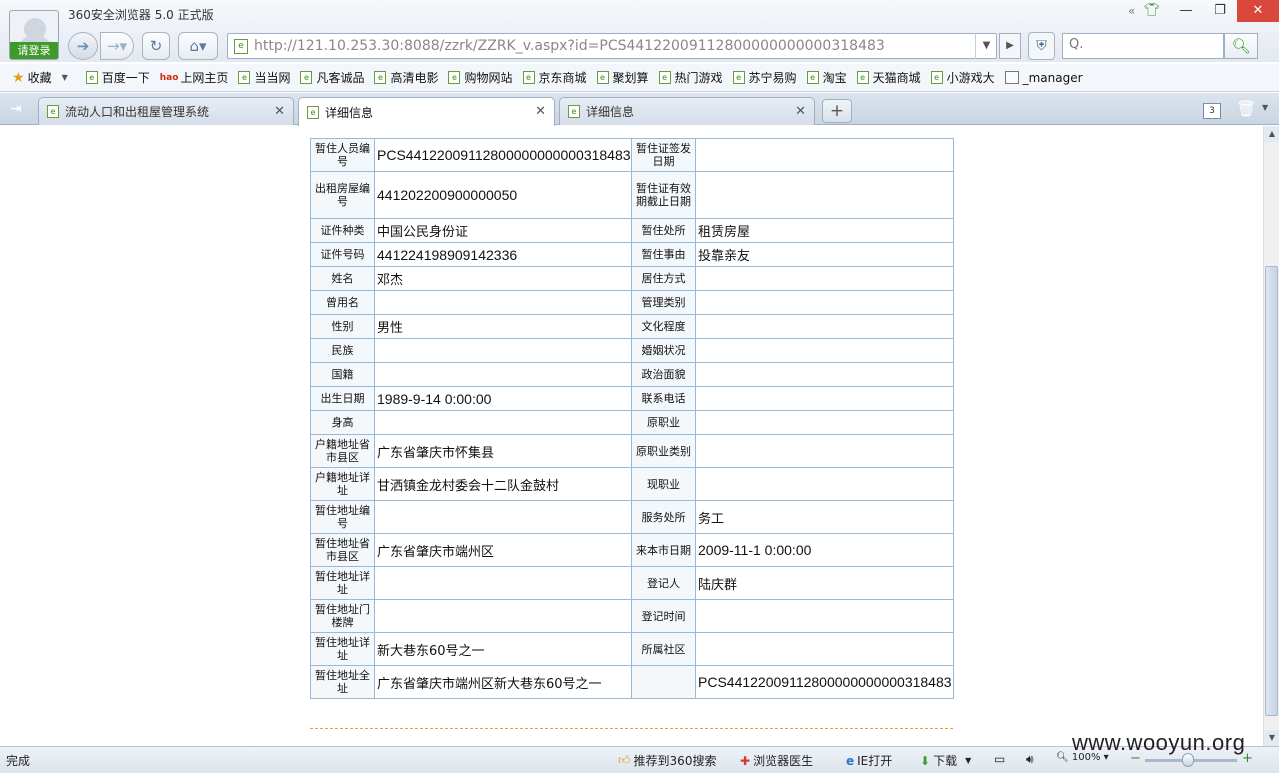  I want to click on download-button: ⬇ 下载 ▼, so click(945, 760).